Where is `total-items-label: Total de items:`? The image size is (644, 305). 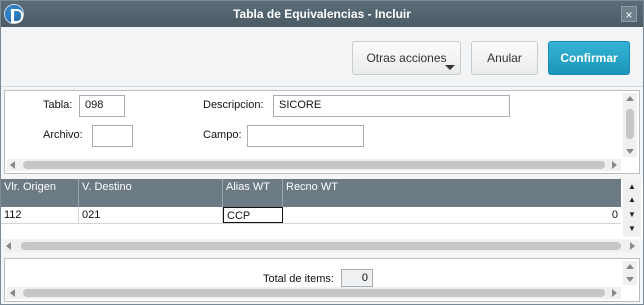 total-items-label: Total de items: is located at coordinates (298, 279).